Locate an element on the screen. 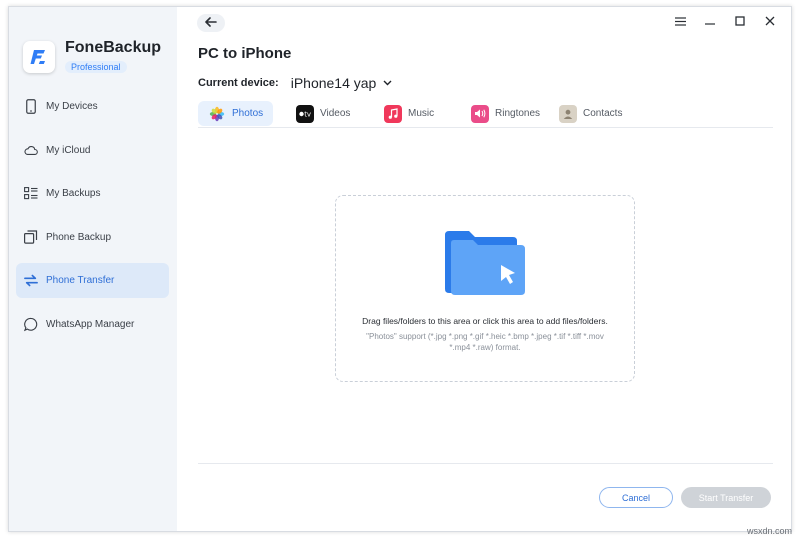 Image resolution: width=800 pixels, height=538 pixels. back-button is located at coordinates (211, 23).